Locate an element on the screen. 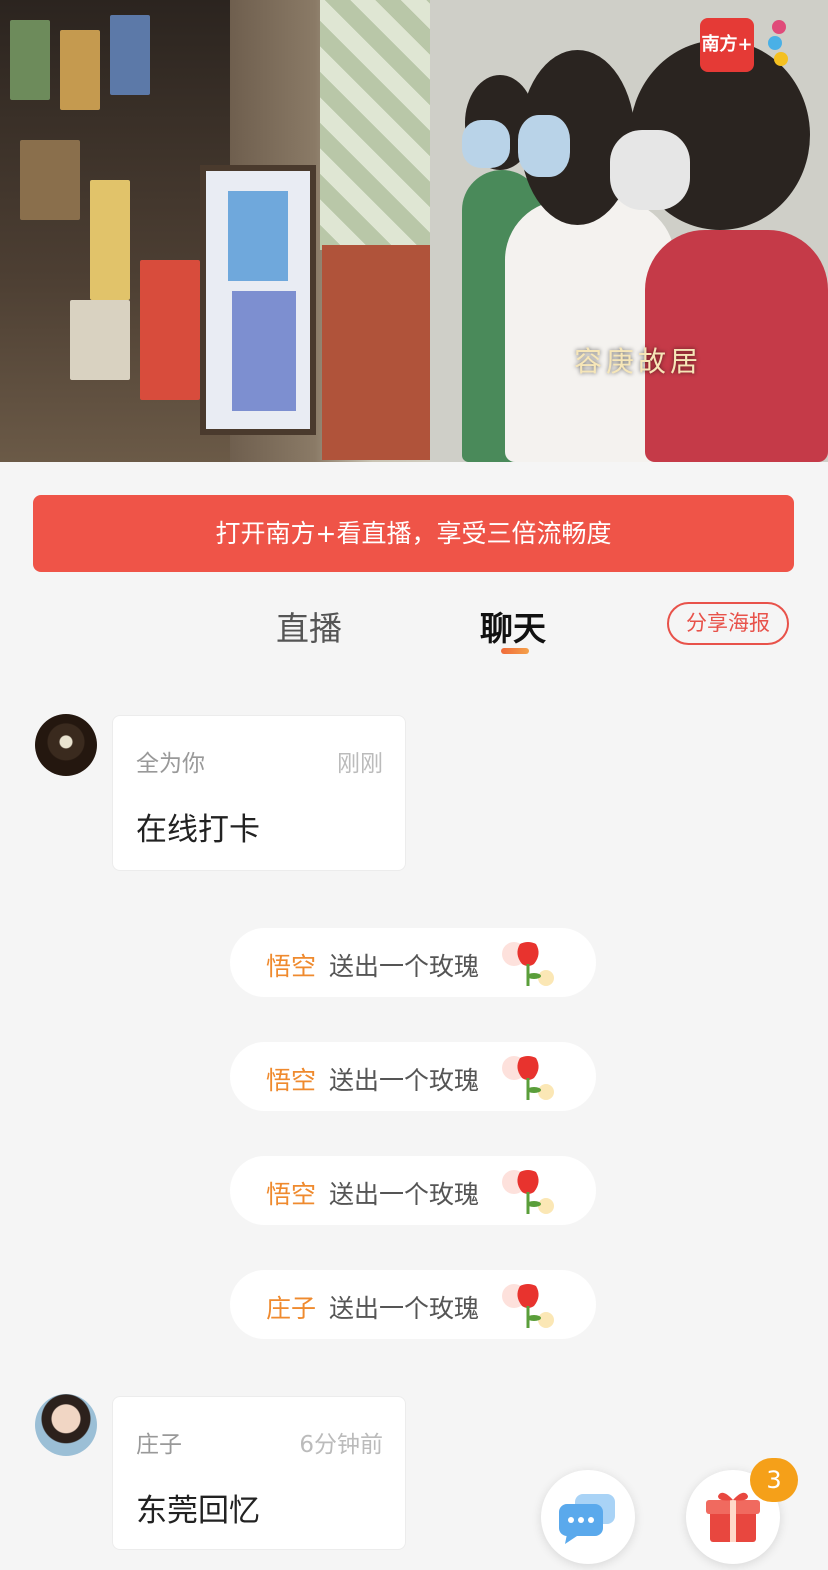  tab-live: 直播 is located at coordinates (309, 626).